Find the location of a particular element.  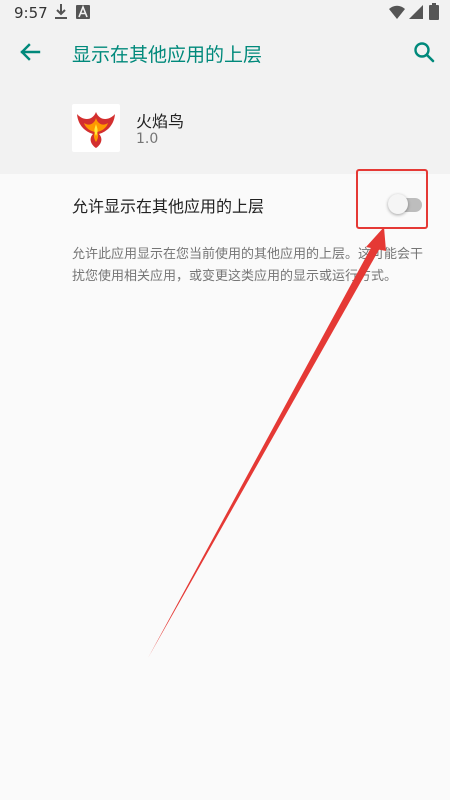

a-notification-icon is located at coordinates (83, 11).